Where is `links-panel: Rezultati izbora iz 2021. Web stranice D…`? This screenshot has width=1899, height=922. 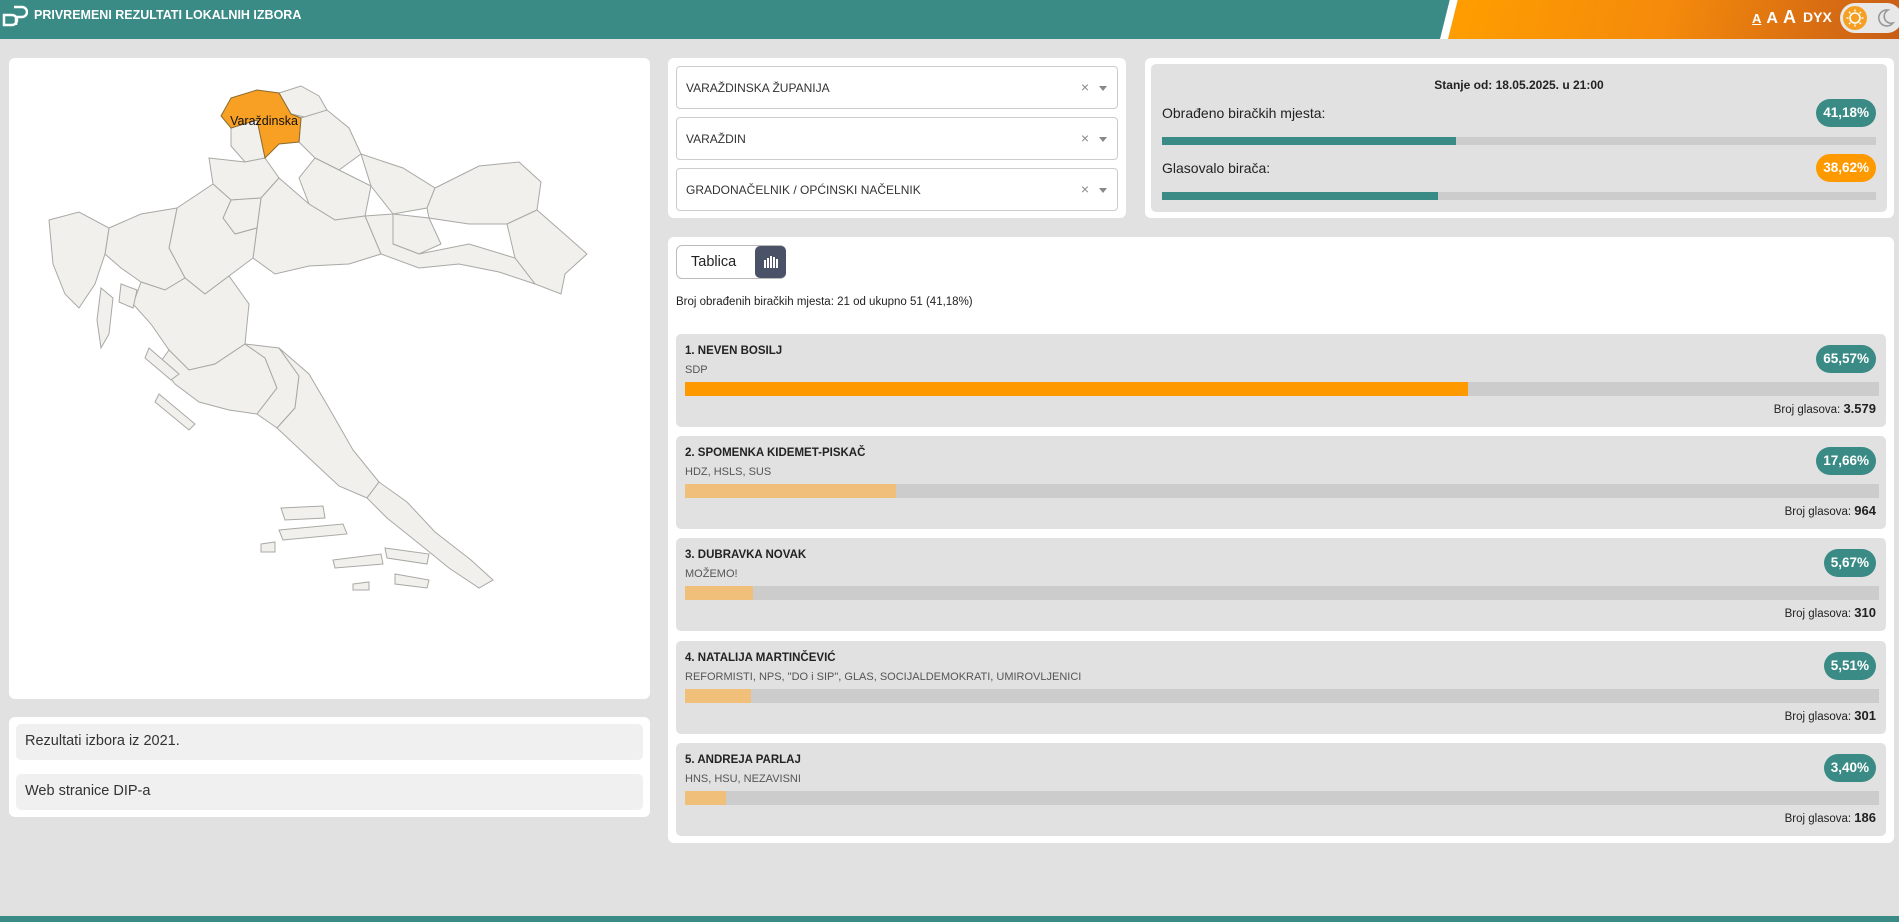
links-panel: Rezultati izbora iz 2021. Web stranice D… is located at coordinates (329, 767).